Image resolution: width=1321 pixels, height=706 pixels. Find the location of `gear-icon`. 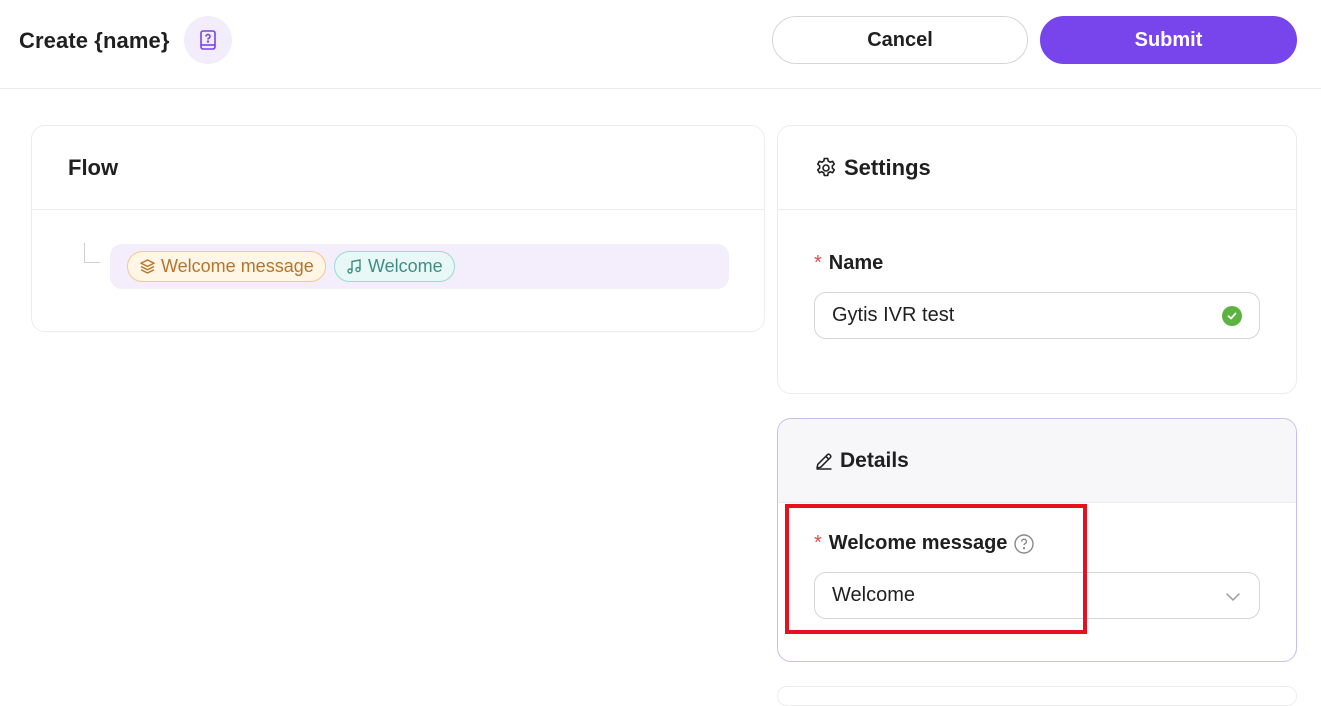

gear-icon is located at coordinates (826, 168).